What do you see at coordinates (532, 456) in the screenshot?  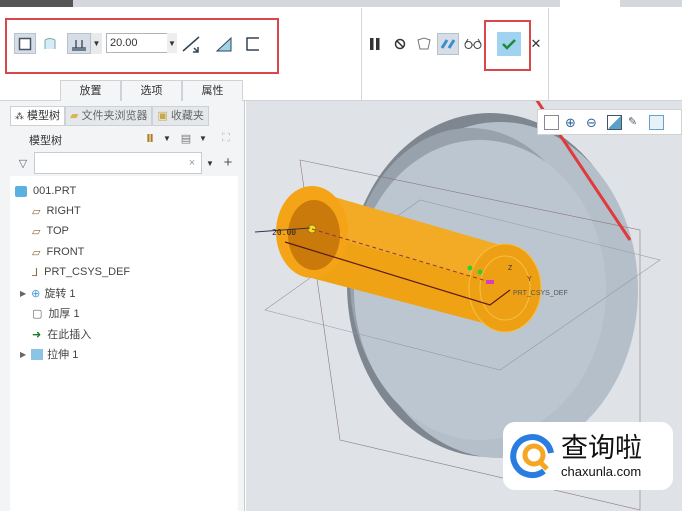 I see `watermark-magnifier-icon` at bounding box center [532, 456].